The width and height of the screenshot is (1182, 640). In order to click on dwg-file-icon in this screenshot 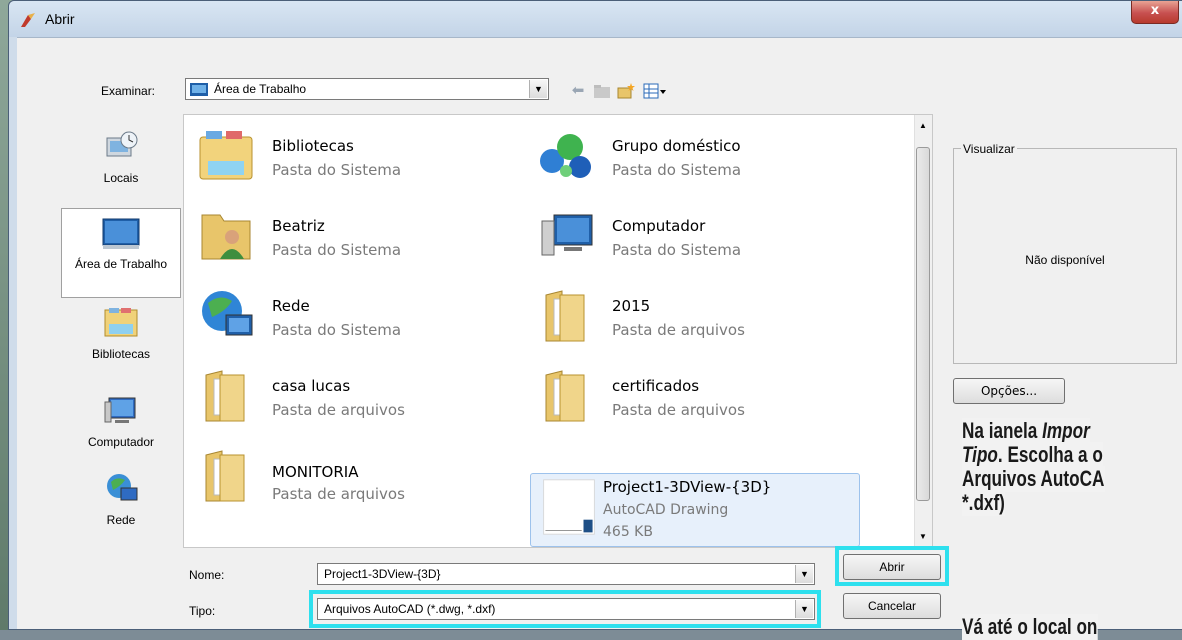, I will do `click(569, 507)`.